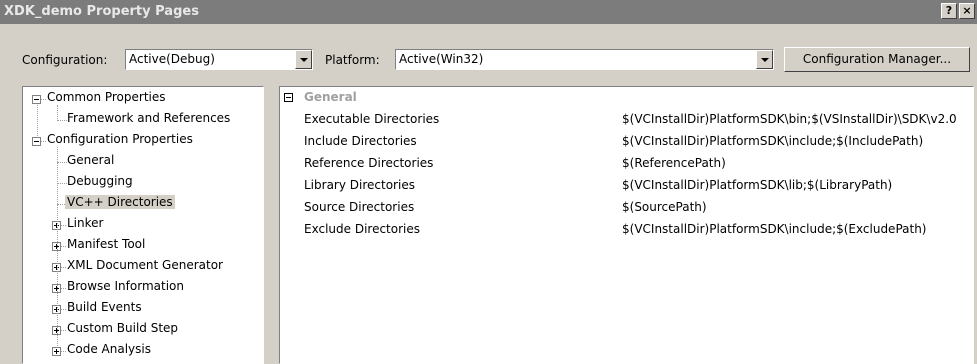 This screenshot has height=364, width=977. I want to click on tree-item: Code Analysis, so click(143, 351).